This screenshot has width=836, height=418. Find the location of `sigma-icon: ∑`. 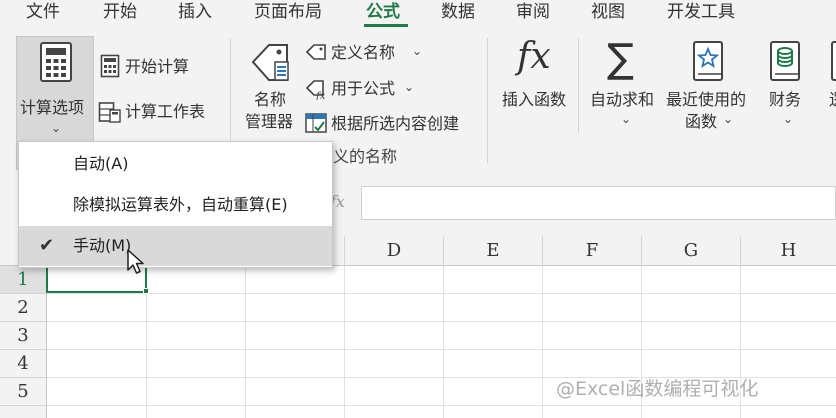

sigma-icon: ∑ is located at coordinates (620, 59).